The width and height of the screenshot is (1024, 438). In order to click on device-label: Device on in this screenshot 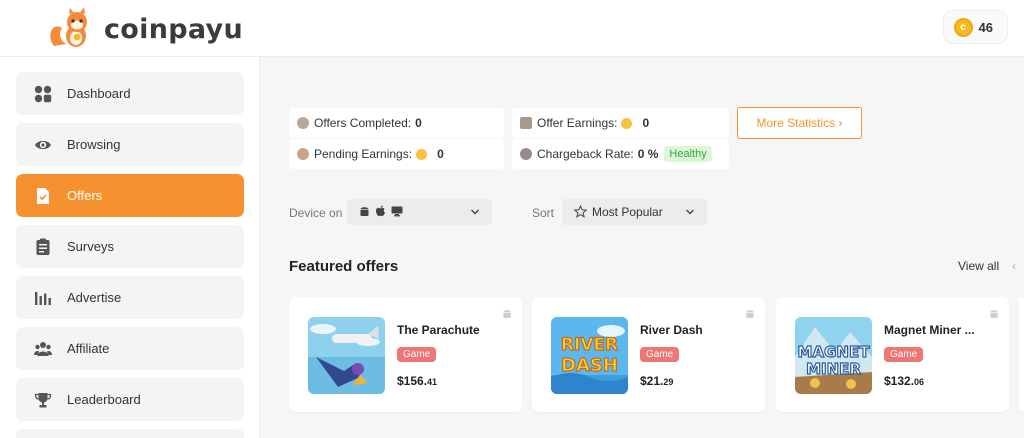, I will do `click(316, 213)`.